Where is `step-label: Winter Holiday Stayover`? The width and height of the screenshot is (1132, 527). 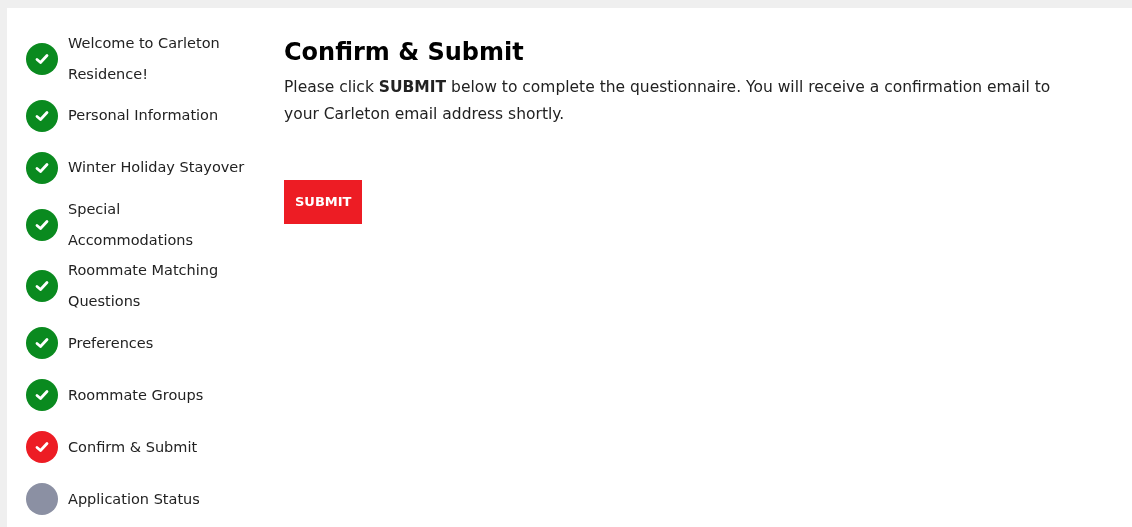
step-label: Winter Holiday Stayover is located at coordinates (158, 168).